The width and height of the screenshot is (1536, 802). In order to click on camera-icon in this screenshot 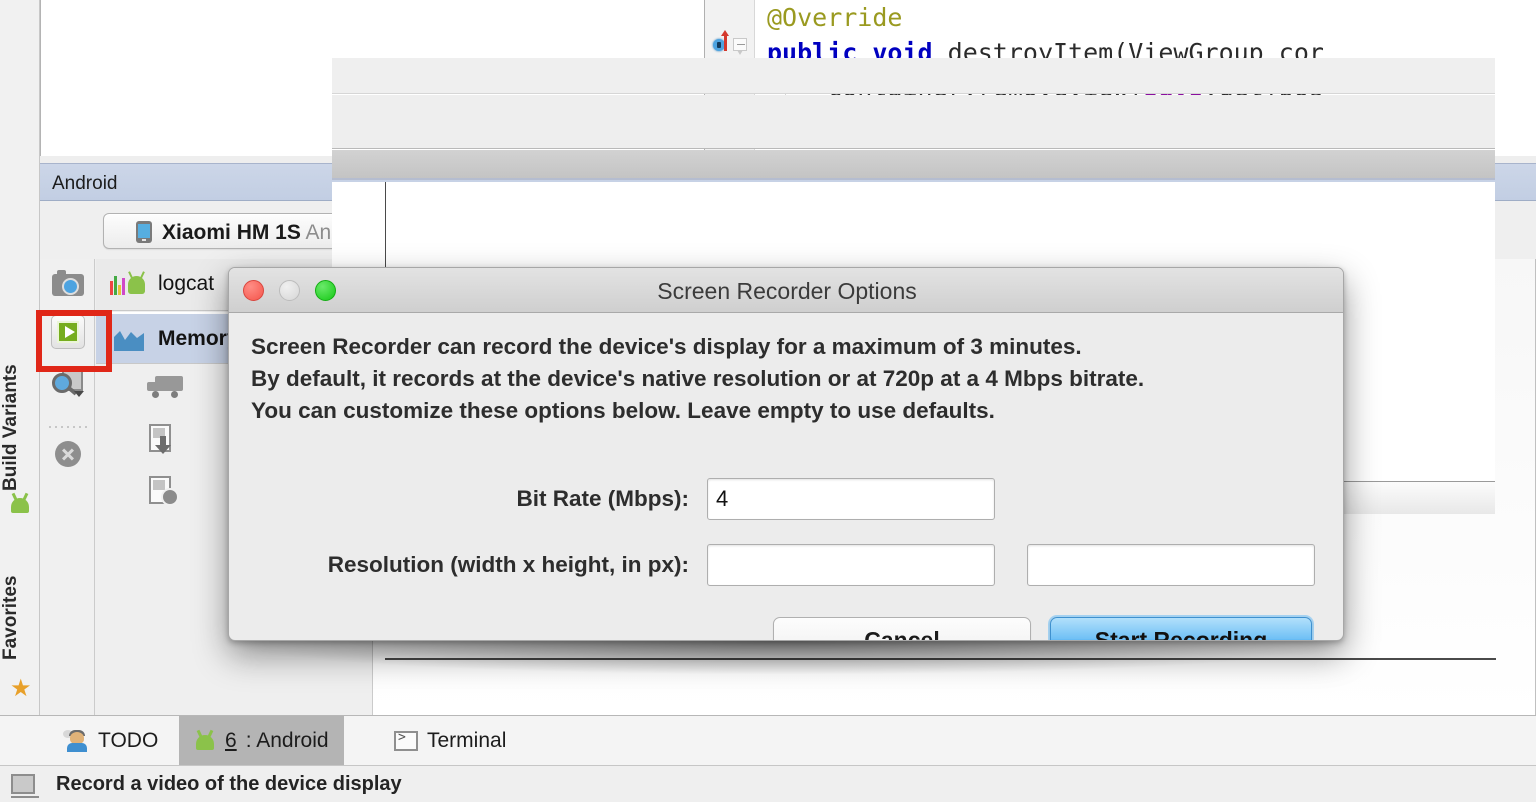, I will do `click(68, 283)`.